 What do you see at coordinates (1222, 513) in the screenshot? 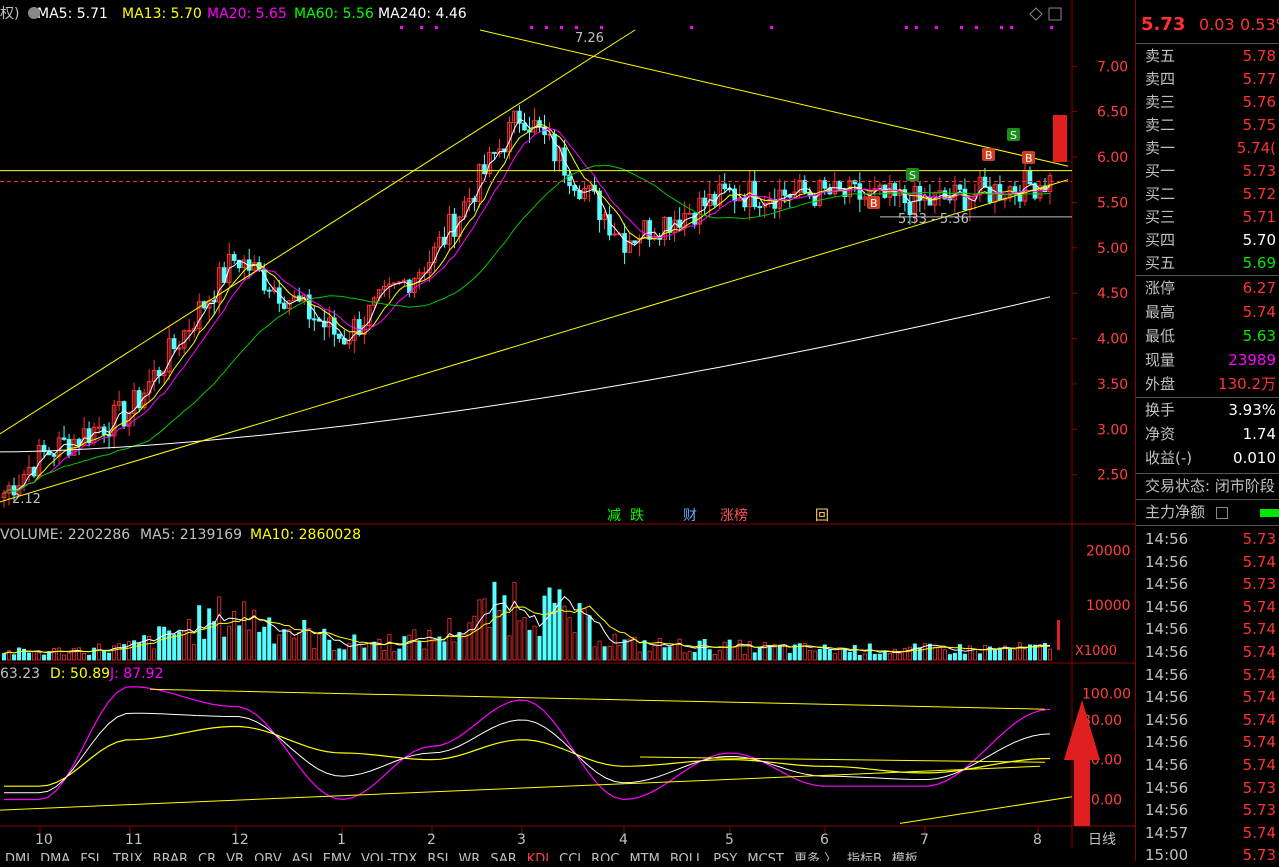
I see `list-icon` at bounding box center [1222, 513].